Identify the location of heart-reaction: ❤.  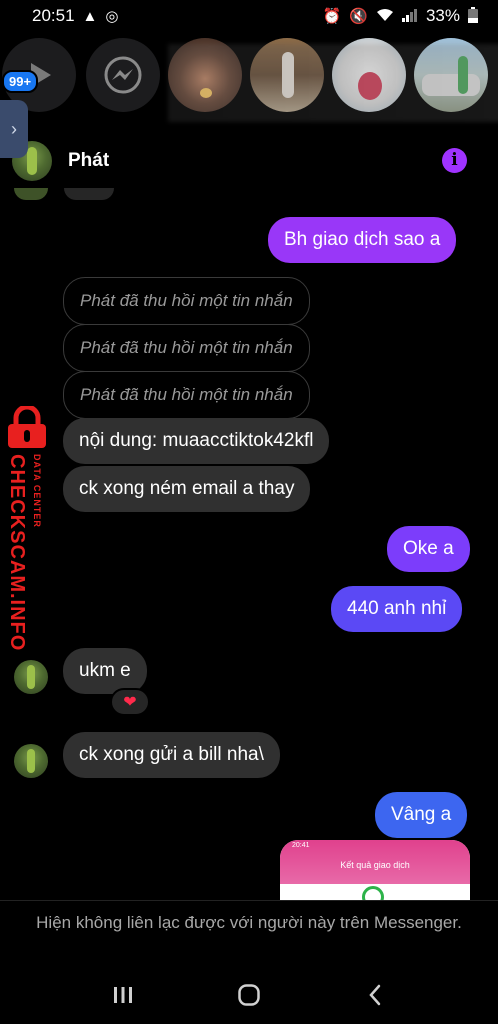
(130, 702).